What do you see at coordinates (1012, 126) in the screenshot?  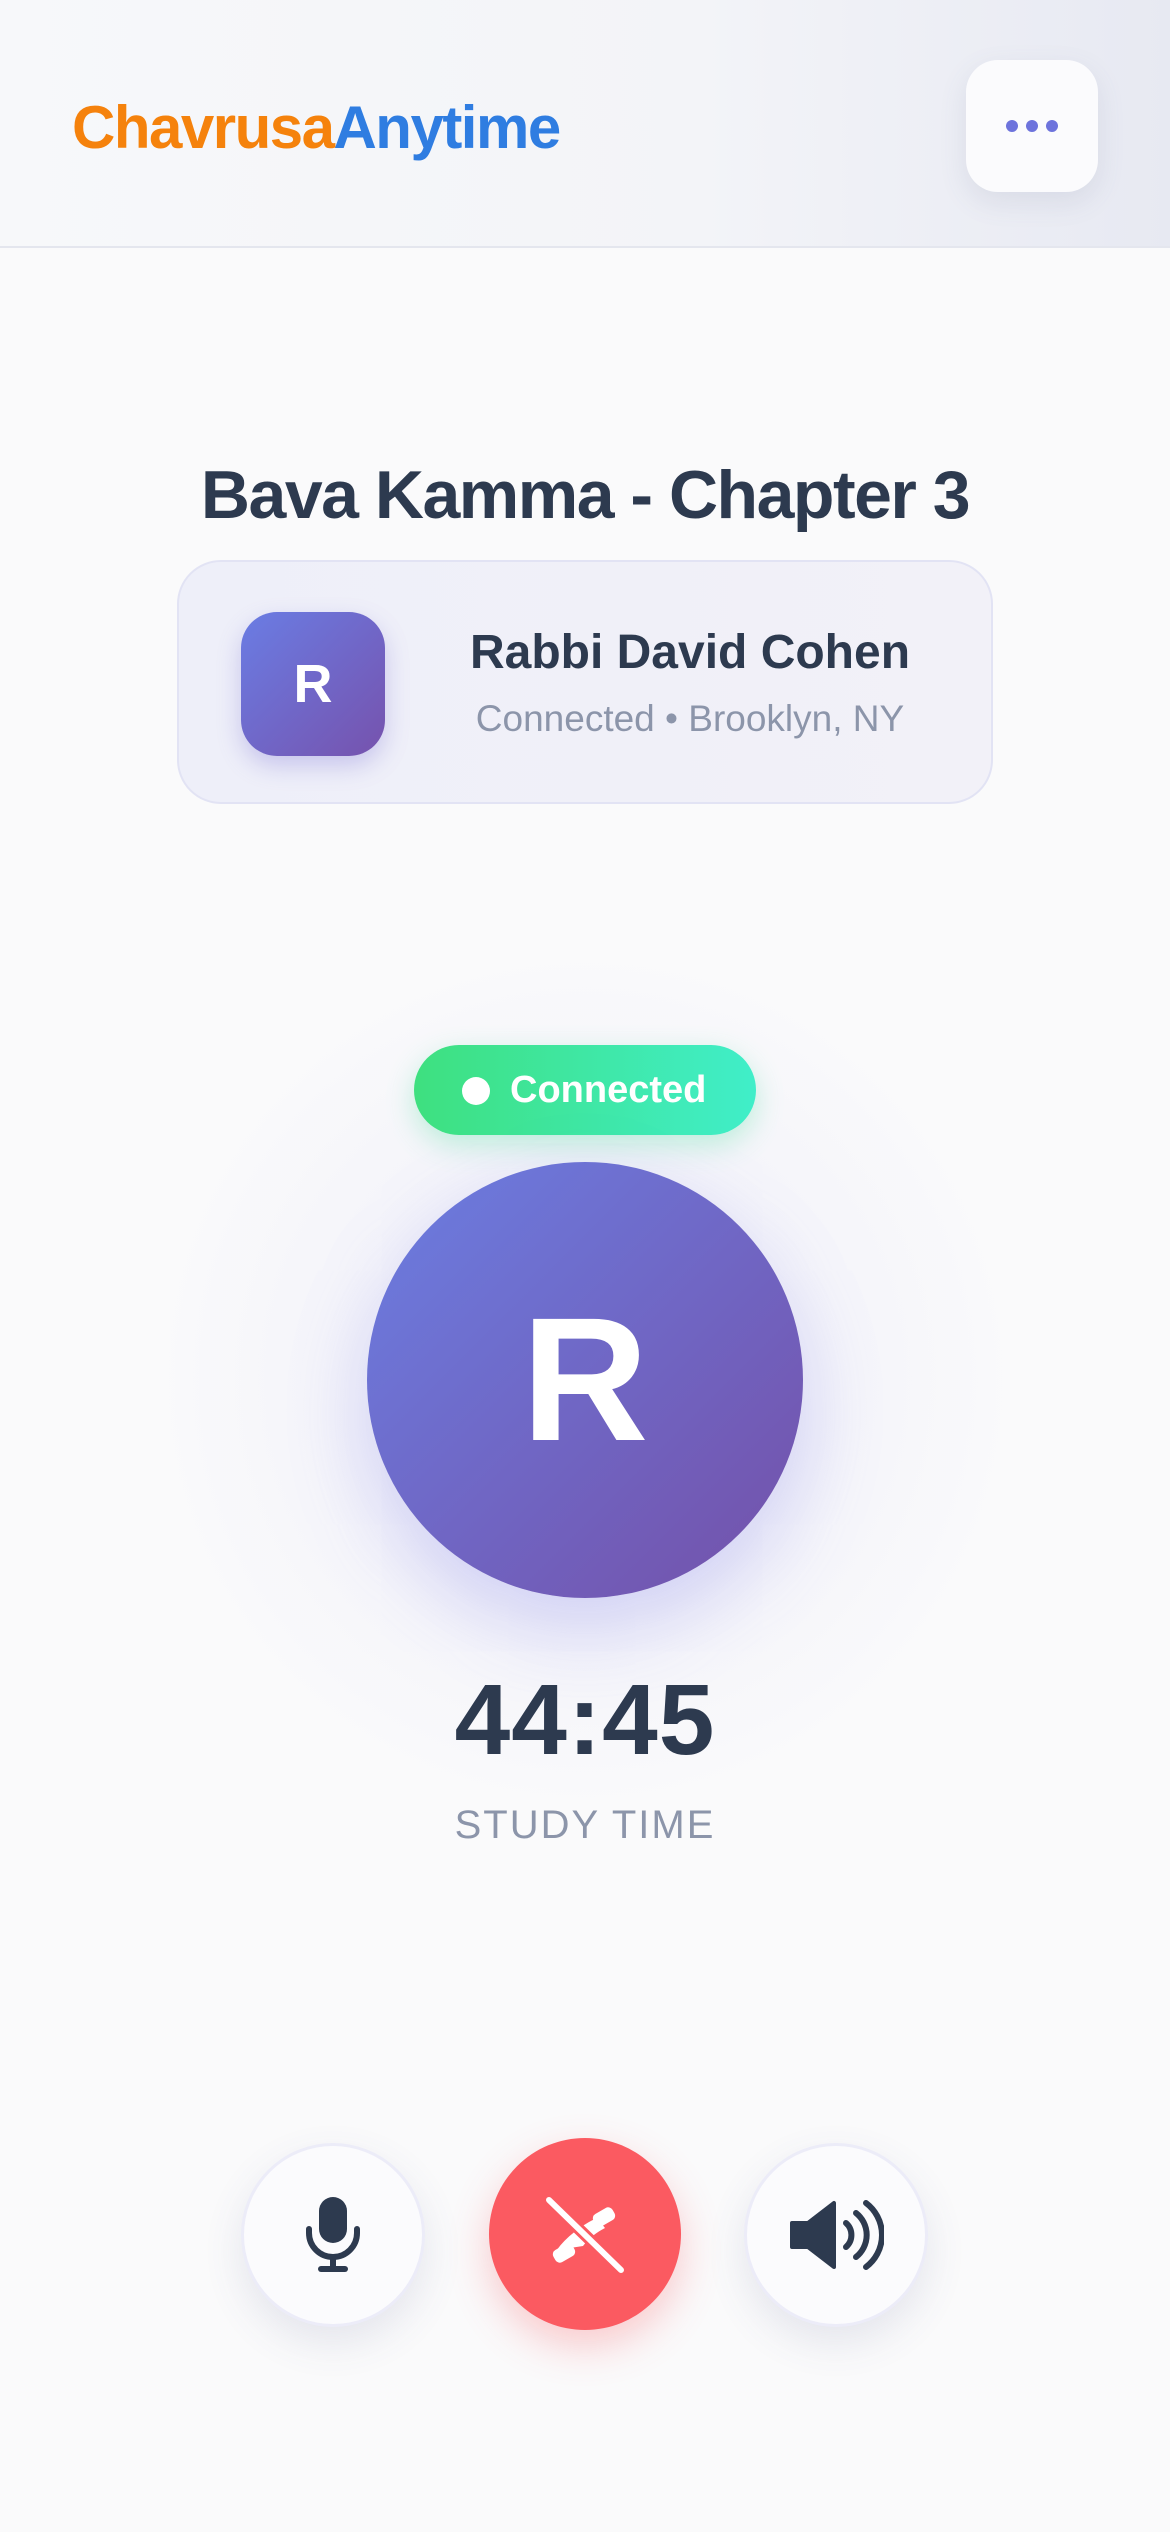 I see `more-horizontal-icon` at bounding box center [1012, 126].